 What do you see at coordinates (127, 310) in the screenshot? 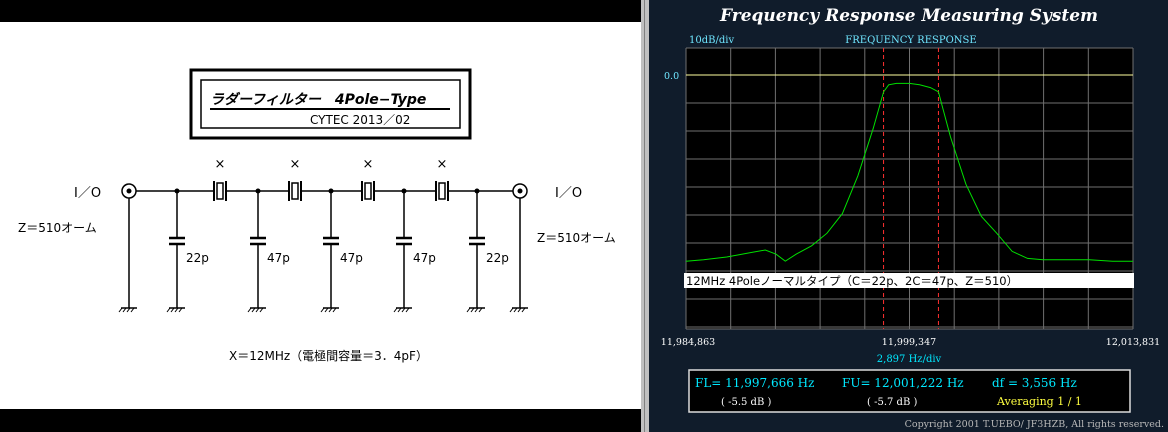
I see `ground-left` at bounding box center [127, 310].